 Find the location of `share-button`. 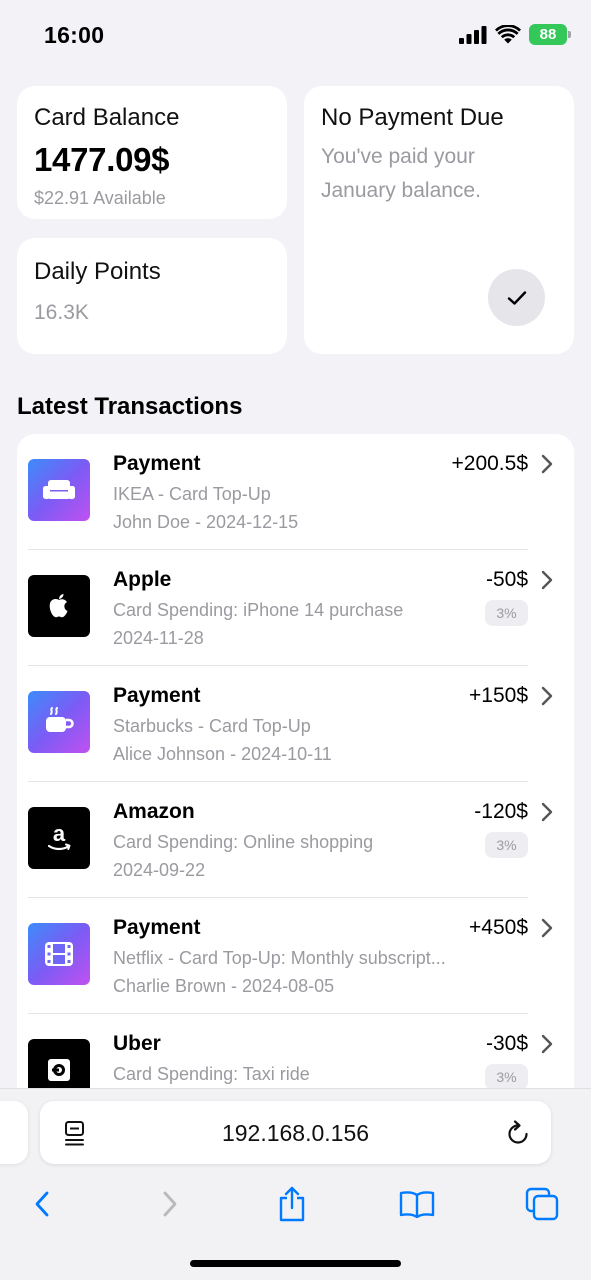

share-button is located at coordinates (292, 1204).